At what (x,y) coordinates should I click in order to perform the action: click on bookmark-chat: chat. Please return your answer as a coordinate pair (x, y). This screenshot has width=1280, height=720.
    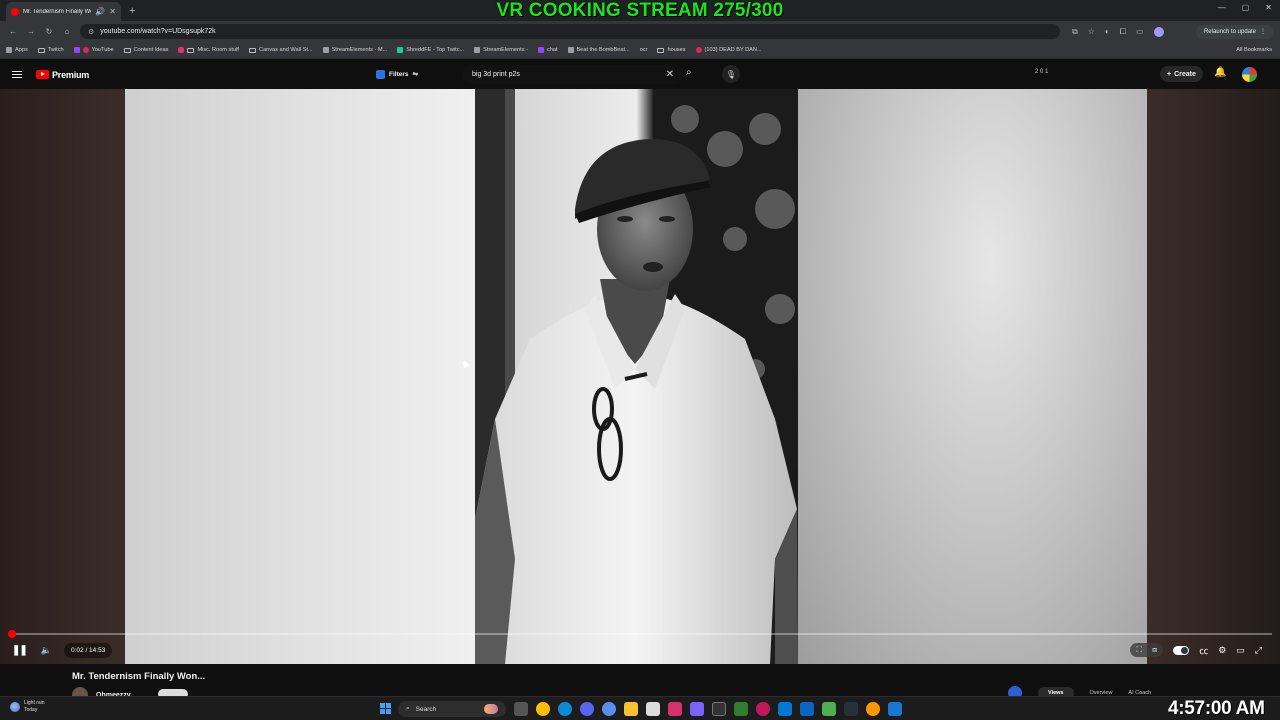
    Looking at the image, I should click on (547, 50).